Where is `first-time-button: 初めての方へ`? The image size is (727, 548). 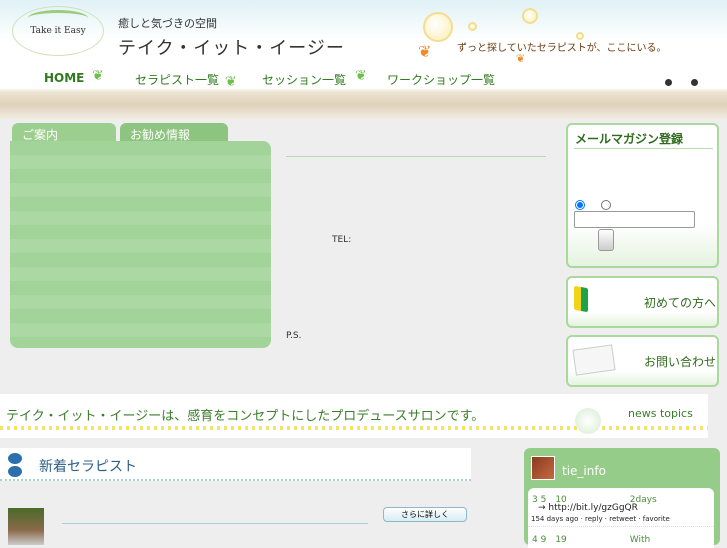 first-time-button: 初めての方へ is located at coordinates (642, 302).